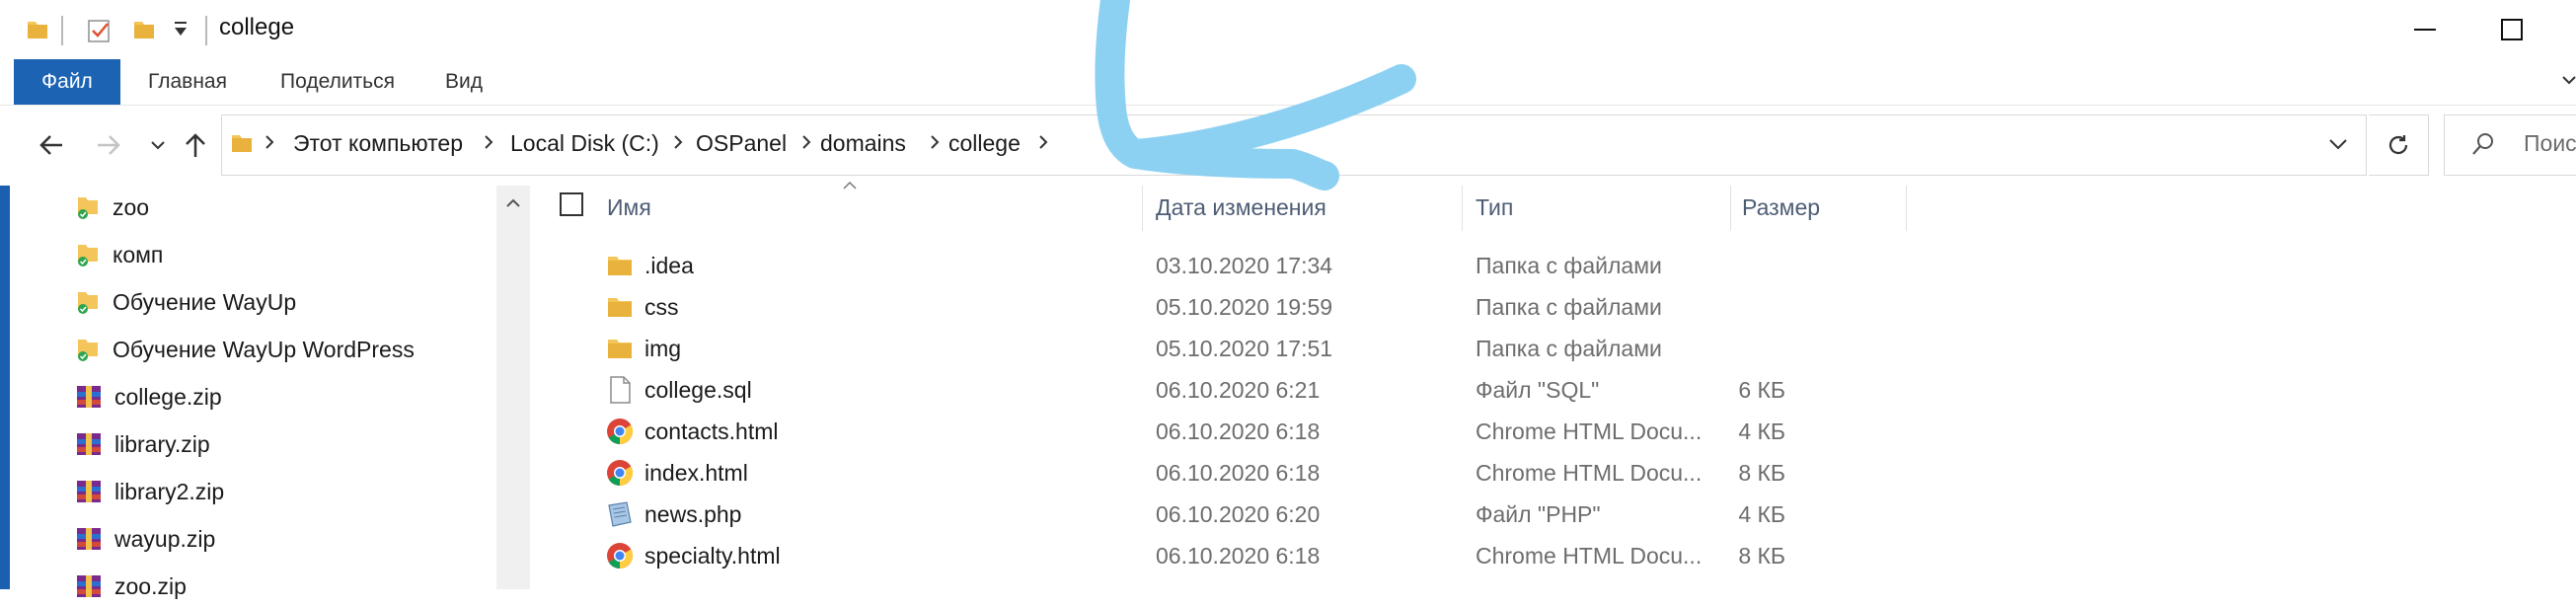 The width and height of the screenshot is (2576, 608). What do you see at coordinates (337, 82) in the screenshot?
I see `tab-share: Поделиться` at bounding box center [337, 82].